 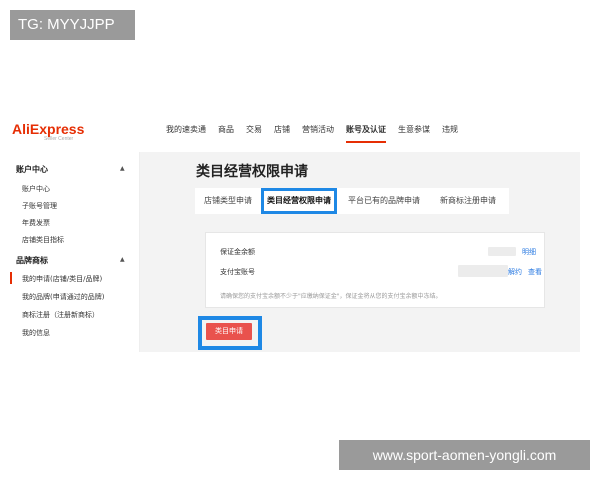 What do you see at coordinates (237, 272) in the screenshot?
I see `alipay-account-label: 支付宝账号` at bounding box center [237, 272].